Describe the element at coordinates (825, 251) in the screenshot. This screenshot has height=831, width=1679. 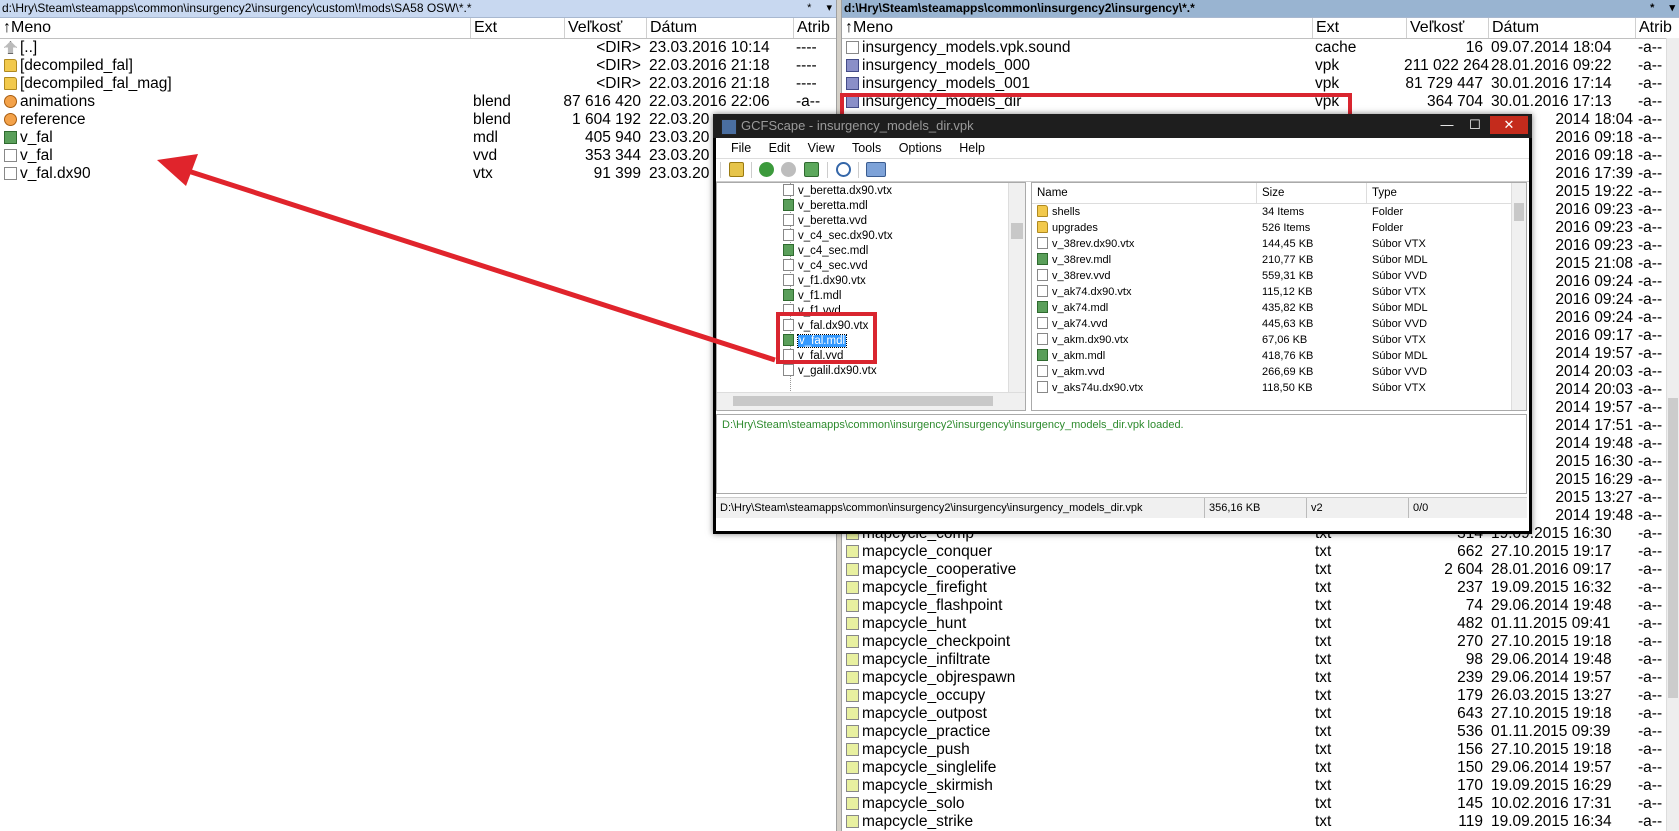
I see `tree-node: v_c4_sec.mdl` at that location.